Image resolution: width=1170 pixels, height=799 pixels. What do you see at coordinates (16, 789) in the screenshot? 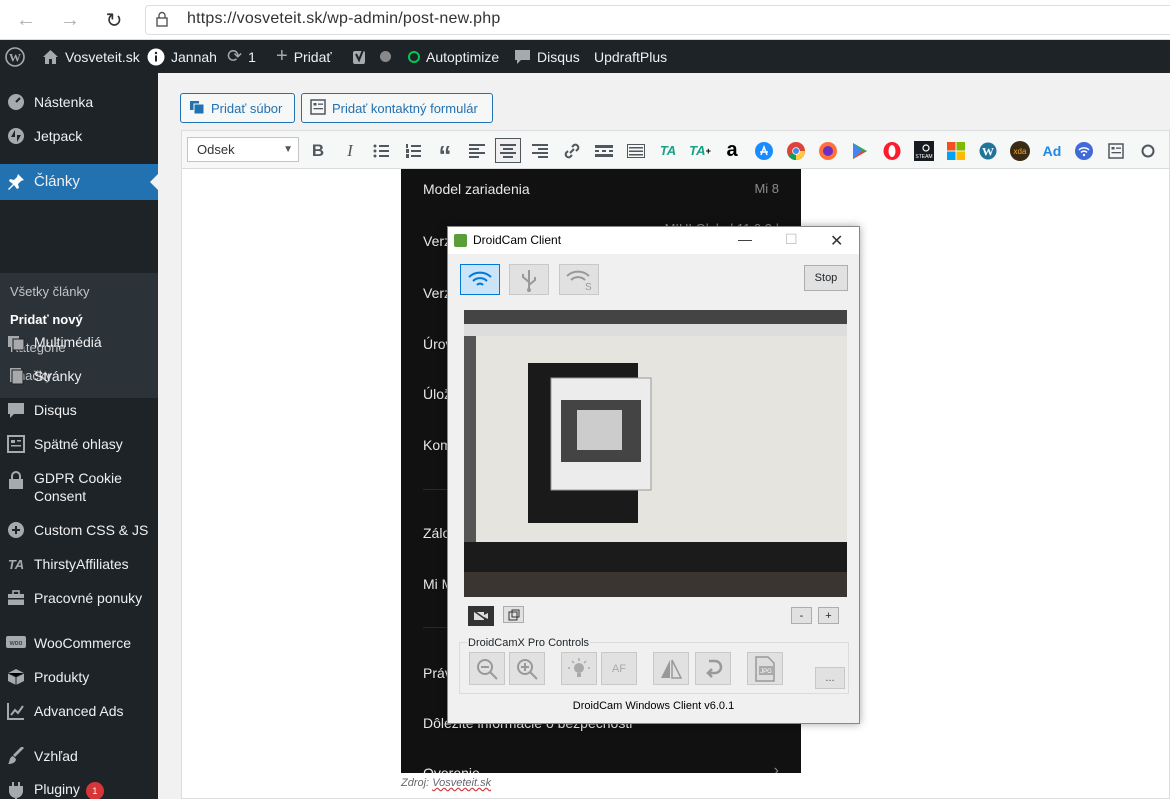
I see `plugin-icon` at bounding box center [16, 789].